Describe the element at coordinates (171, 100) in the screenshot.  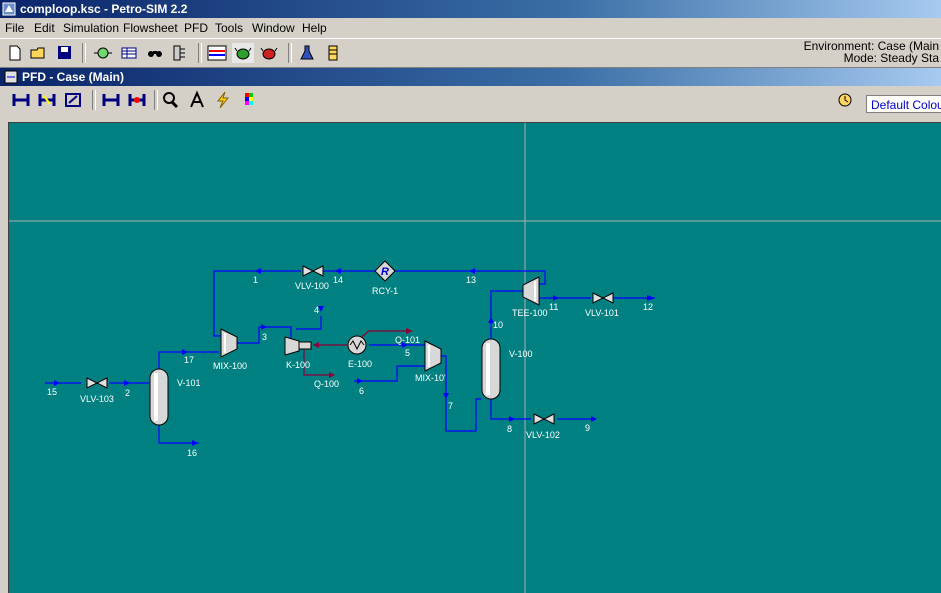
I see `zoom-glass-icon` at that location.